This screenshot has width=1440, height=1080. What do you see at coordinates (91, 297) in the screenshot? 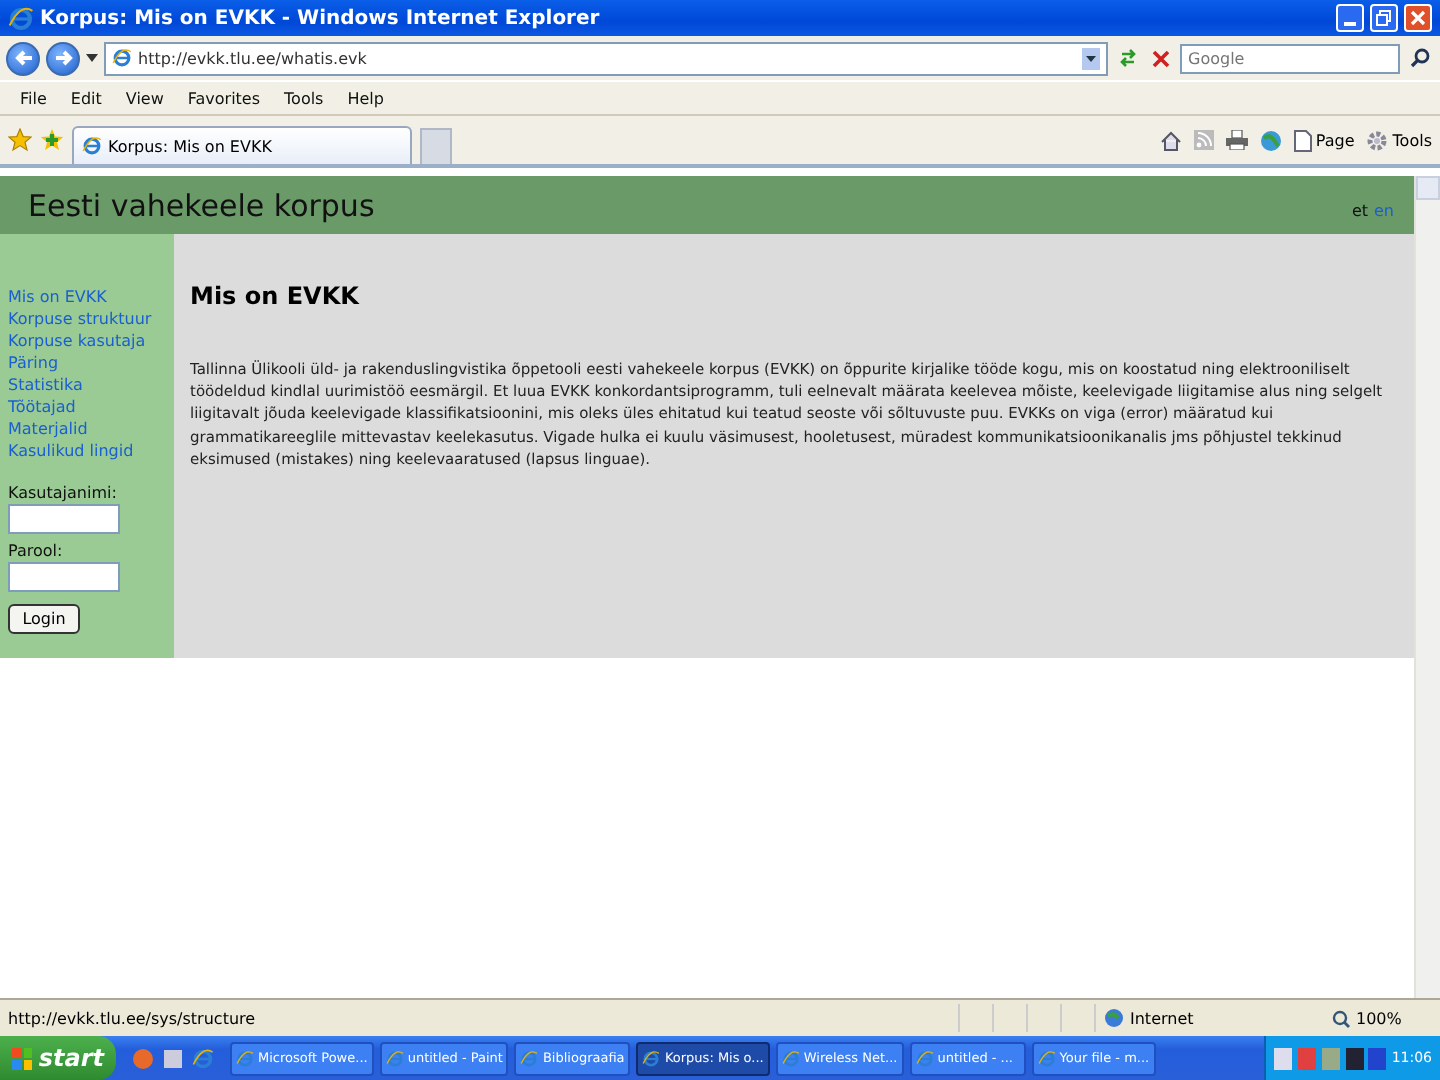
I see `sidebar-link: Mis on EVKK` at bounding box center [91, 297].